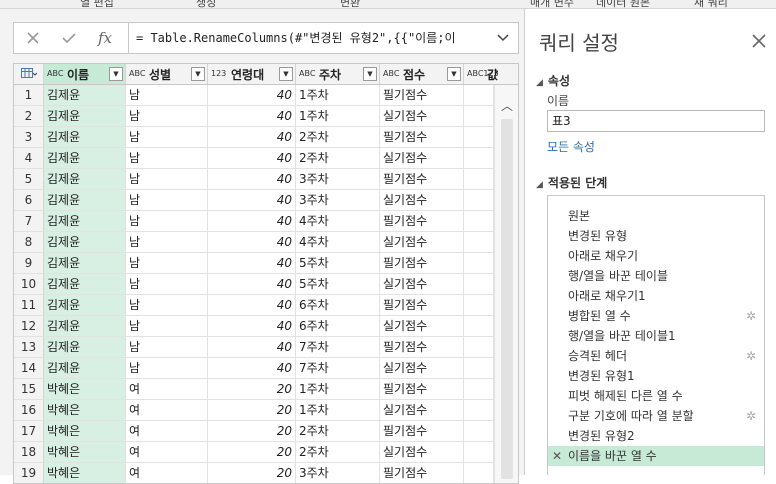 This screenshot has width=776, height=484. Describe the element at coordinates (29, 326) in the screenshot. I see `row-number: 12` at that location.